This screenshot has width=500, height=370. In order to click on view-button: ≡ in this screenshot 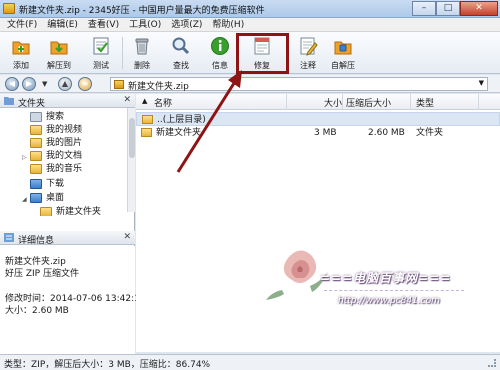, I will do `click(85, 84)`.